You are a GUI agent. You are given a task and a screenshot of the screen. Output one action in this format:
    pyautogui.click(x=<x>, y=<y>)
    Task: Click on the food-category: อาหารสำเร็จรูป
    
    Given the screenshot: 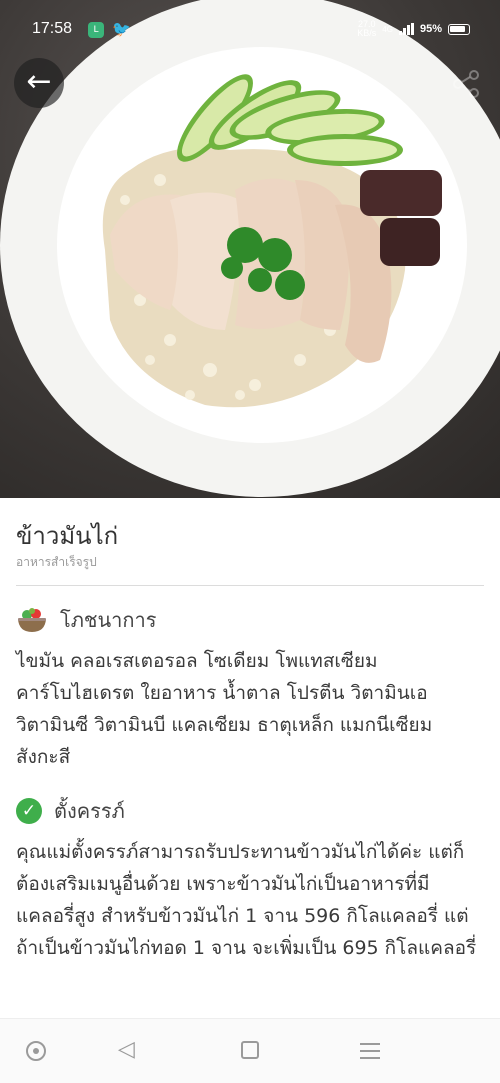 What is the action you would take?
    pyautogui.click(x=56, y=562)
    